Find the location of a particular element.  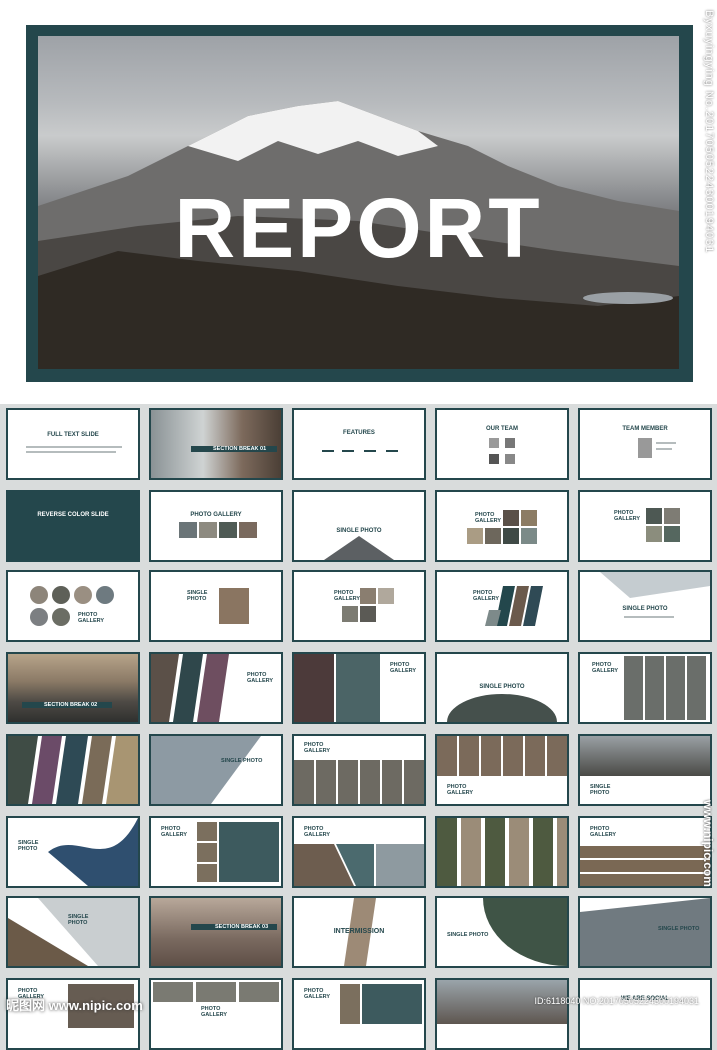

slide-section-break-03: SECTION BREAK 03 is located at coordinates (216, 932).